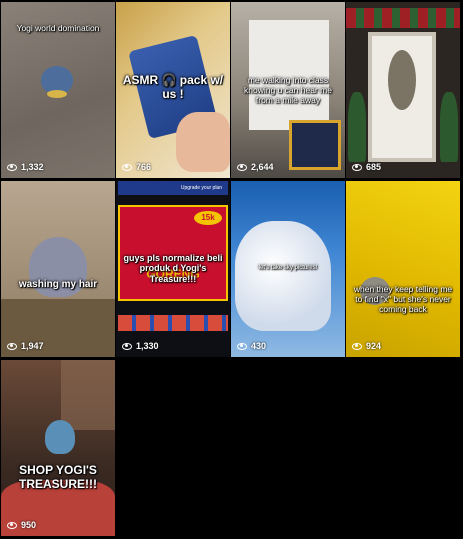 The height and width of the screenshot is (539, 463). Describe the element at coordinates (173, 323) in the screenshot. I see `thumbnail-strip` at that location.